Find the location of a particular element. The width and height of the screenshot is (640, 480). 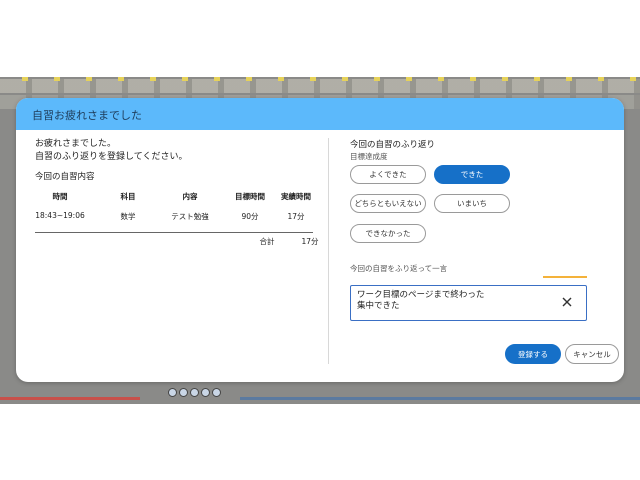

pane-divider is located at coordinates (328, 251).